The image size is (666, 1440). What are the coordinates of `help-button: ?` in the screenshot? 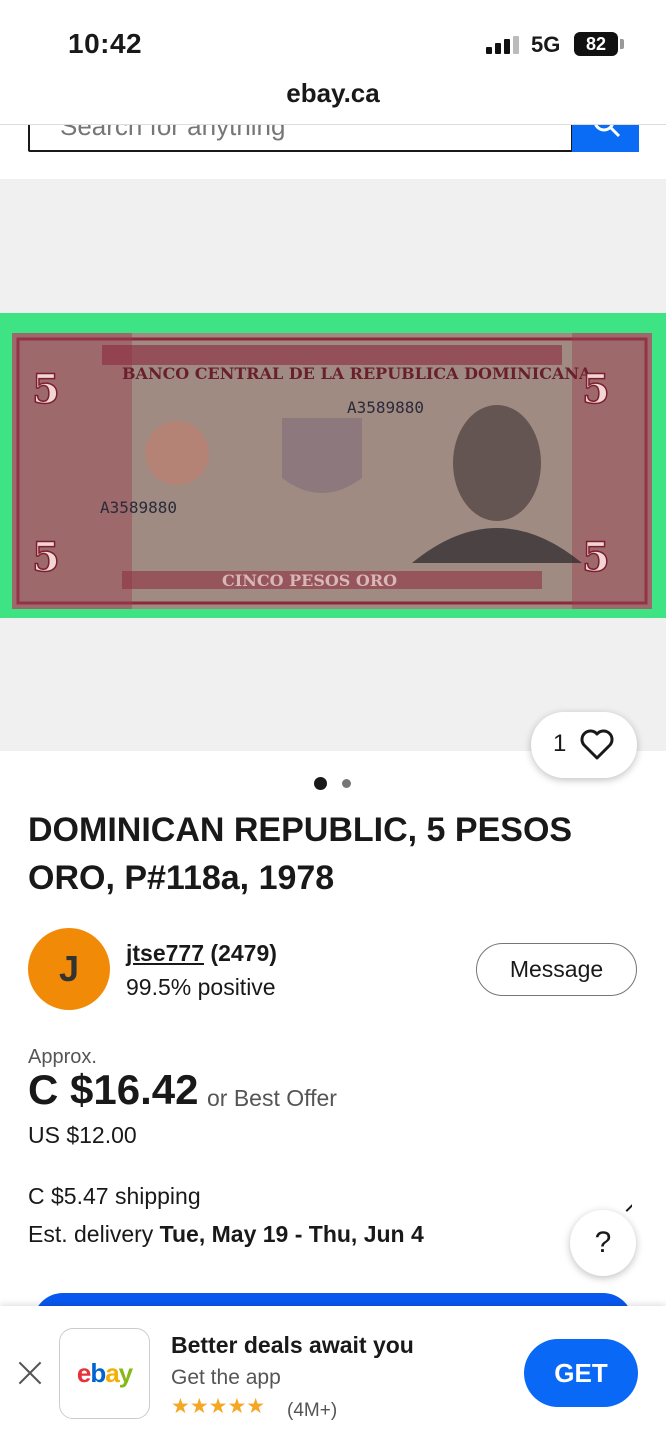 It's located at (603, 1243).